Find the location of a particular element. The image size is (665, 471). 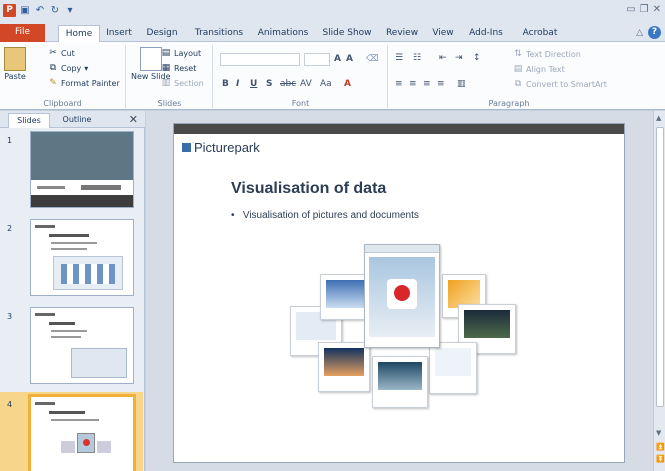

minimize-icon: ▭ is located at coordinates (630, 9).